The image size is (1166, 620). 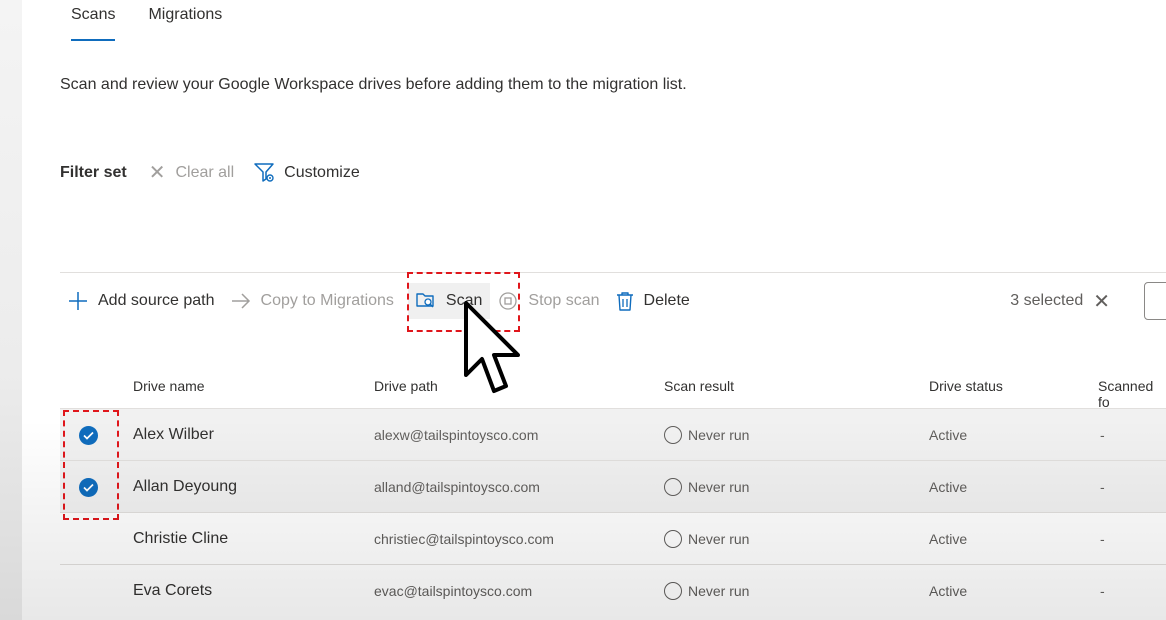 I want to click on drive-name: Allan Deyoung, so click(x=185, y=486).